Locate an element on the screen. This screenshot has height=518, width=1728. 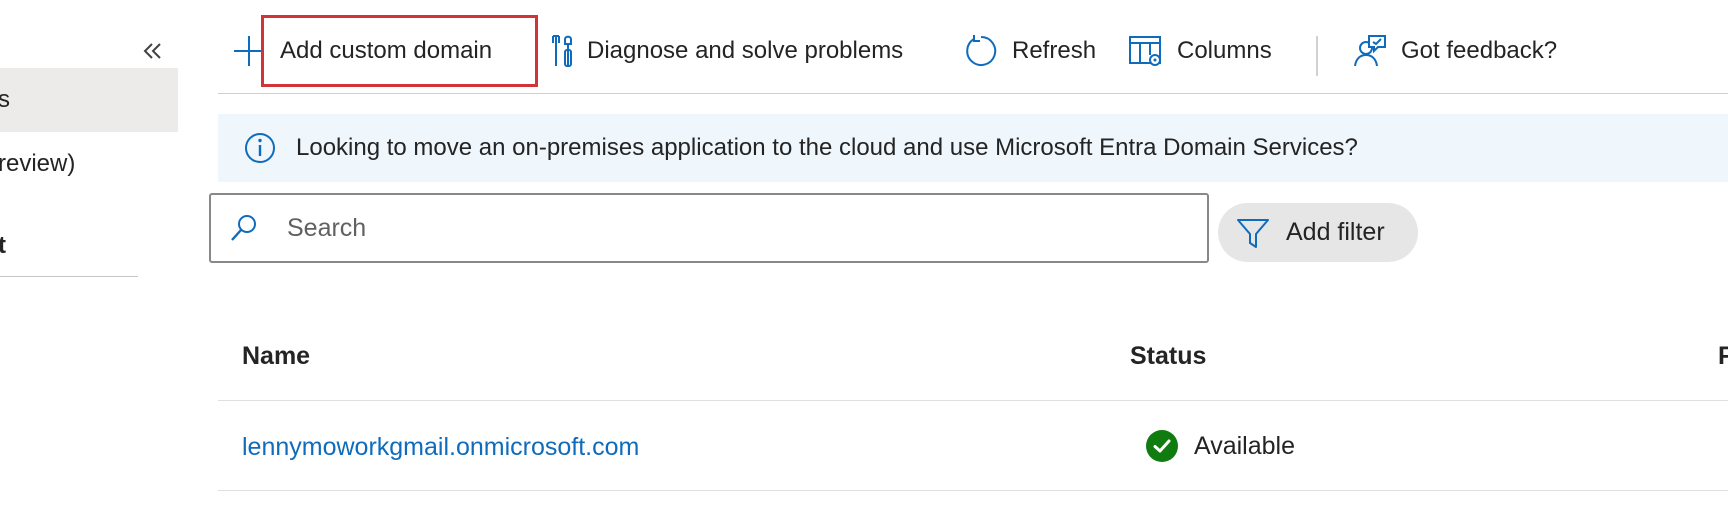
columns-button: Columns is located at coordinates (1200, 51).